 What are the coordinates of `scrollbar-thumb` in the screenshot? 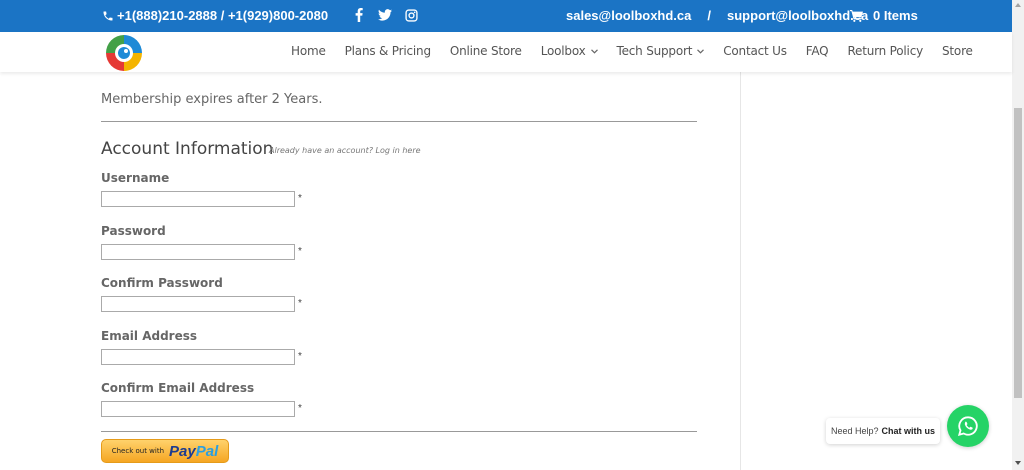 It's located at (1018, 253).